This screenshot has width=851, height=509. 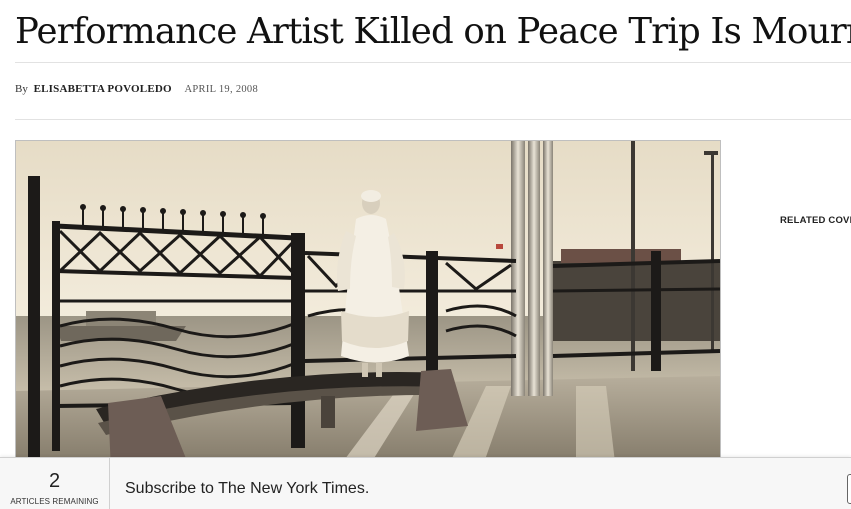 I want to click on byline-prefix: By, so click(x=21, y=89).